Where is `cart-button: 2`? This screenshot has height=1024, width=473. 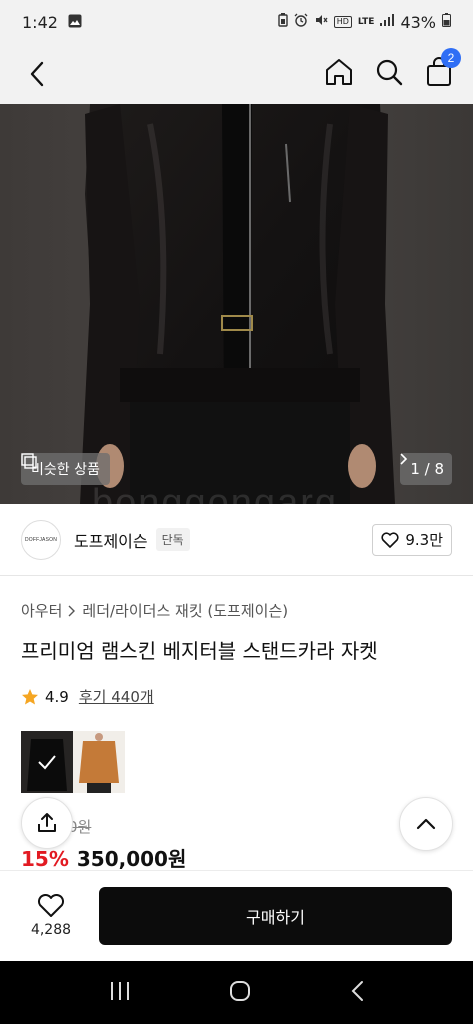
cart-button: 2 is located at coordinates (442, 69).